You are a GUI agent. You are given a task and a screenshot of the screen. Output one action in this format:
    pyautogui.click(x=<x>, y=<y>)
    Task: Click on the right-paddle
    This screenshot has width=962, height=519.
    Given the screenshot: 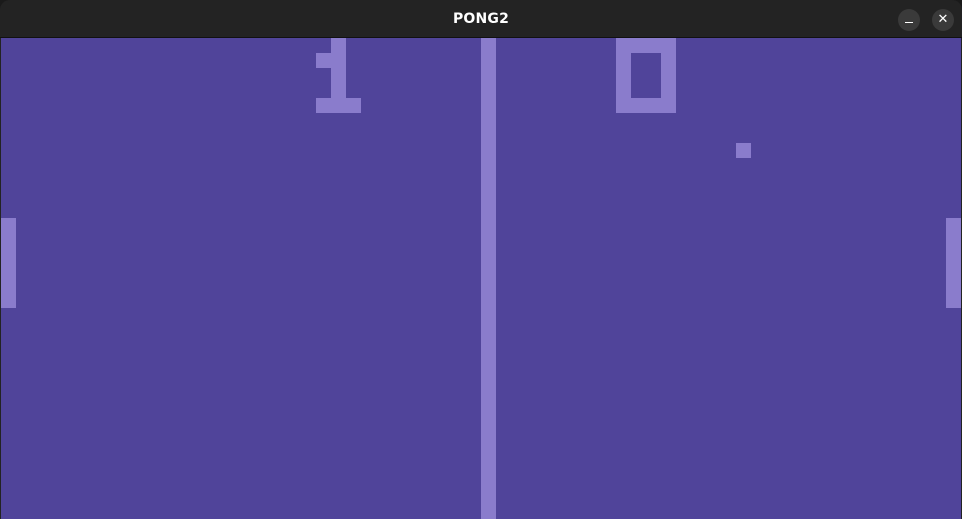 What is the action you would take?
    pyautogui.click(x=953, y=263)
    